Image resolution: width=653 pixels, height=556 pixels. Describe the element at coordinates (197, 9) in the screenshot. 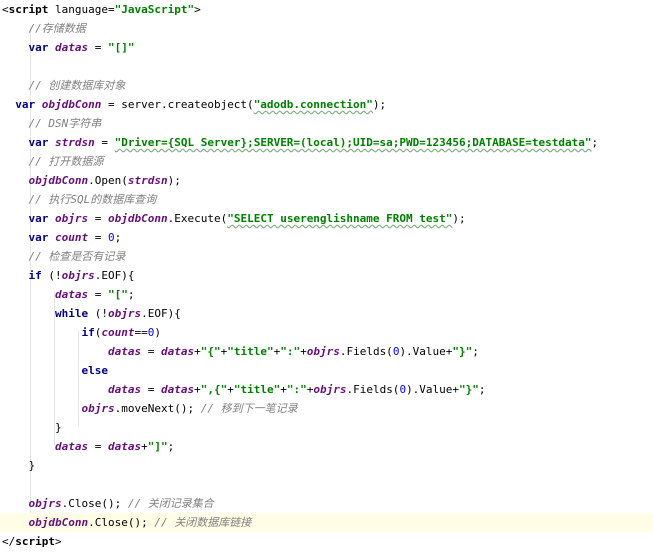

I see `code-token-punct: >` at that location.